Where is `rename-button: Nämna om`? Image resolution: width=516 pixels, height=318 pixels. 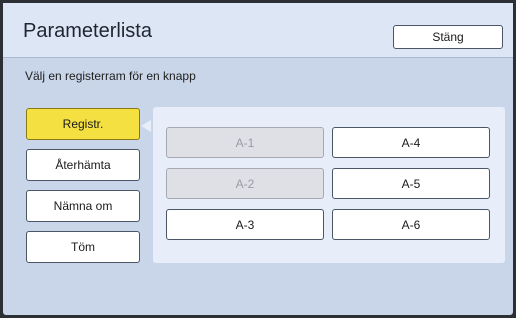
rename-button: Nämna om is located at coordinates (83, 206).